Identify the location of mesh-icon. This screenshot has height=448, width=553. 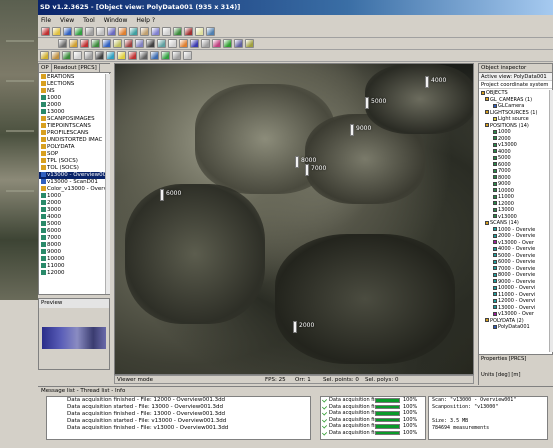
(161, 43).